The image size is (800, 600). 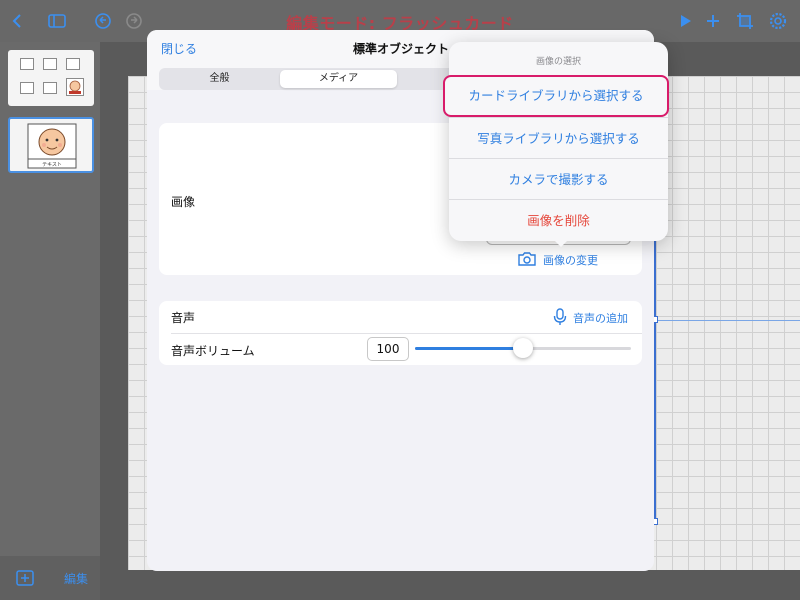 I want to click on microphone-icon, so click(x=560, y=316).